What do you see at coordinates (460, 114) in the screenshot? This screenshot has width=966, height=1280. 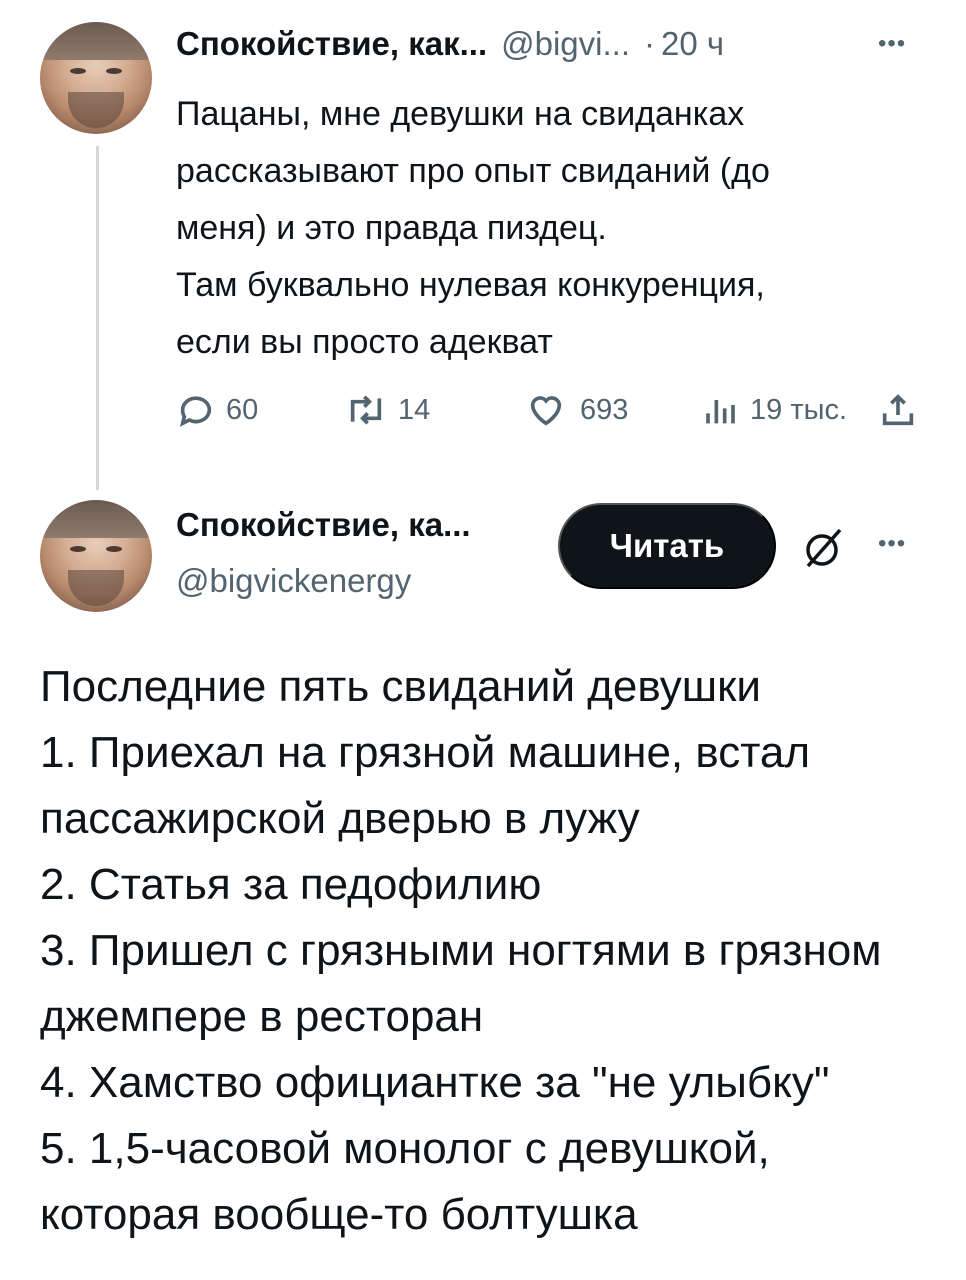 I see `tweet-line: Пацаны, мне девушки на свиданках` at bounding box center [460, 114].